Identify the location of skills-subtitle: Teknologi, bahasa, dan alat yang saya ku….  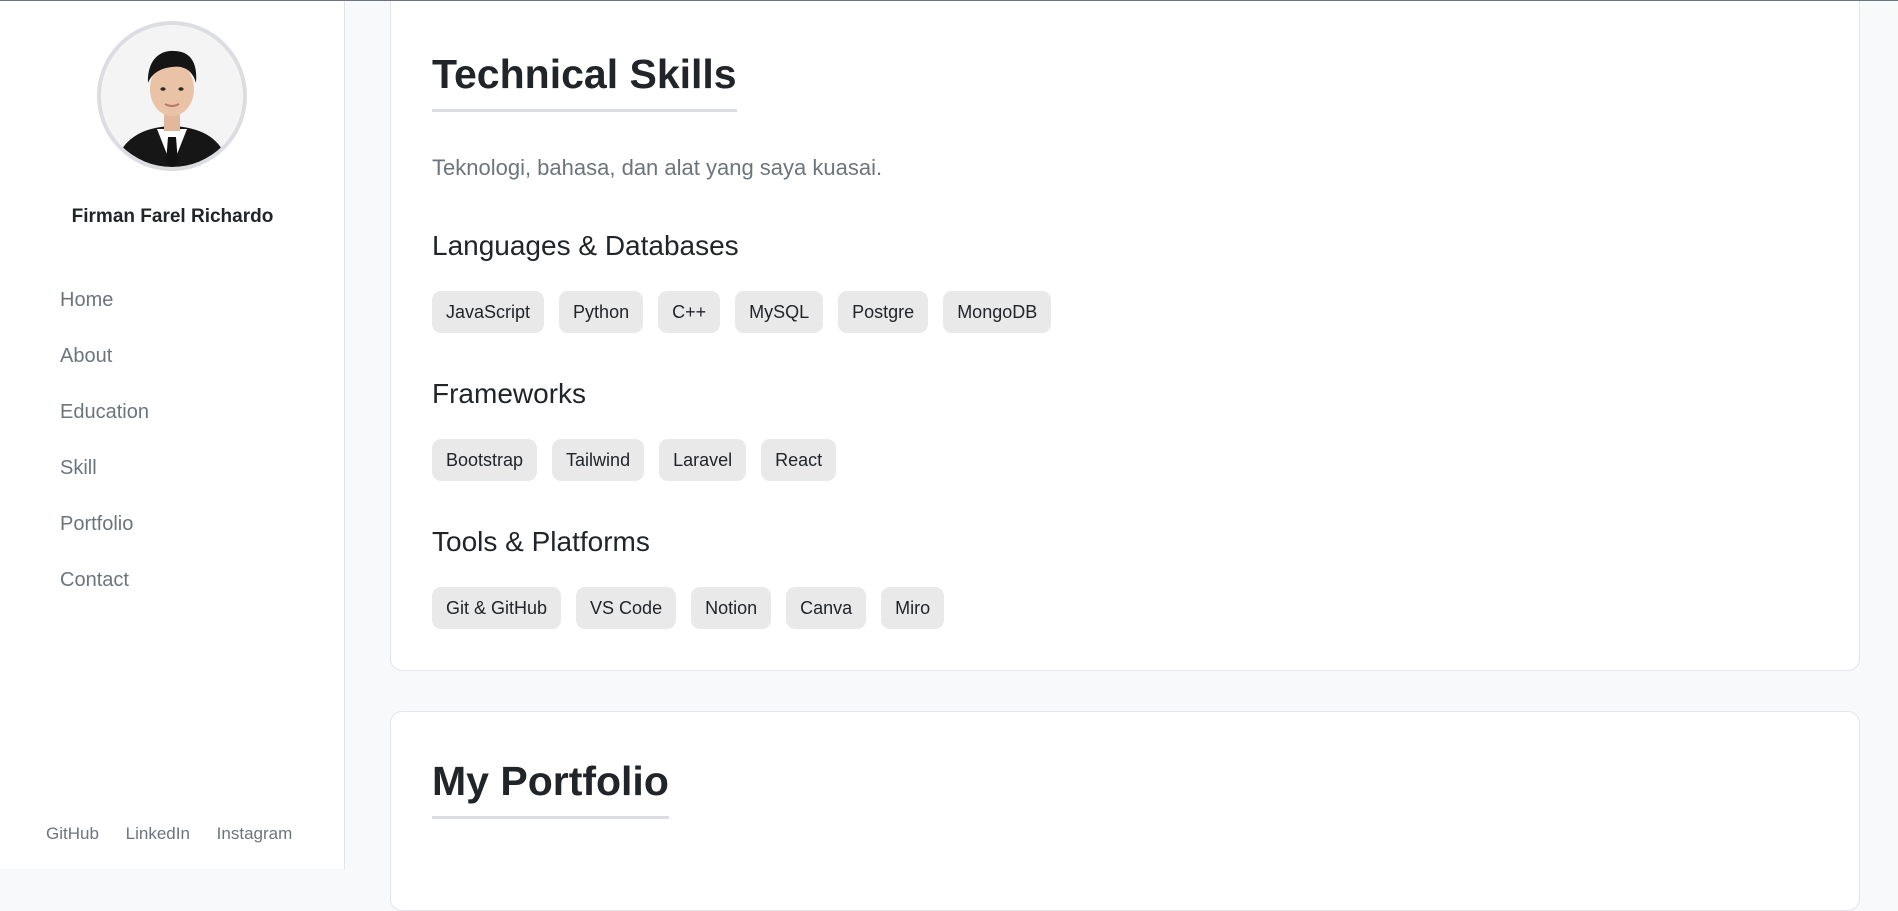
(657, 167).